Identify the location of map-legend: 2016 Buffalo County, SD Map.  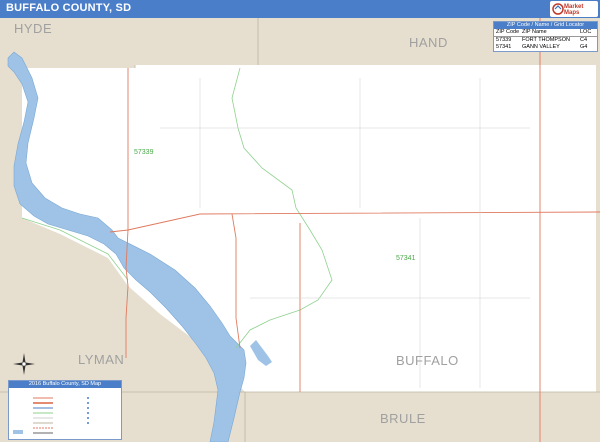
(65, 410).